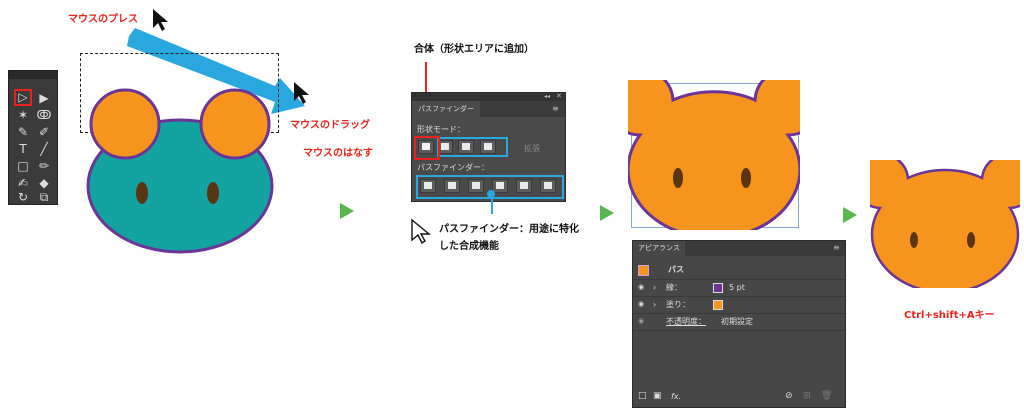 This screenshot has height=408, width=1024. I want to click on stroke-swatch, so click(718, 288).